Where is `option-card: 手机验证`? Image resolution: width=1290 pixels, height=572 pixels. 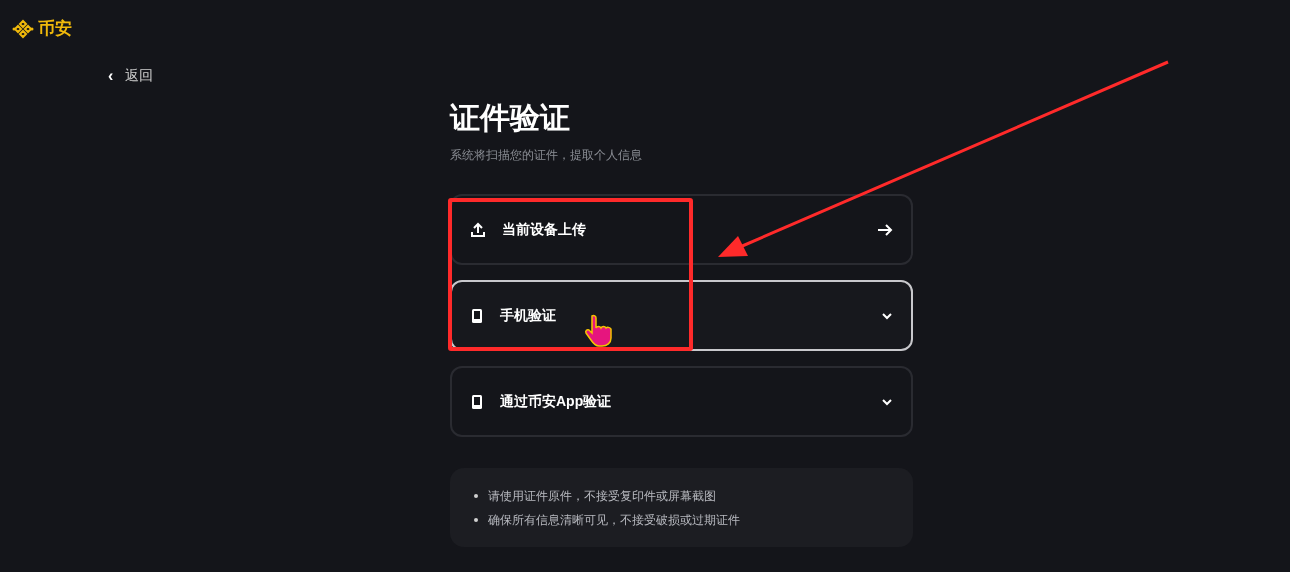 option-card: 手机验证 is located at coordinates (681, 315).